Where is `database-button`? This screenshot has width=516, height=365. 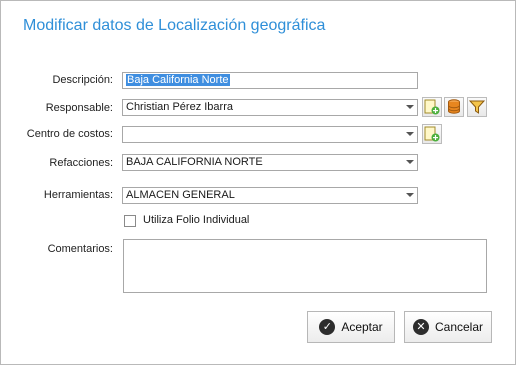
database-button is located at coordinates (454, 107).